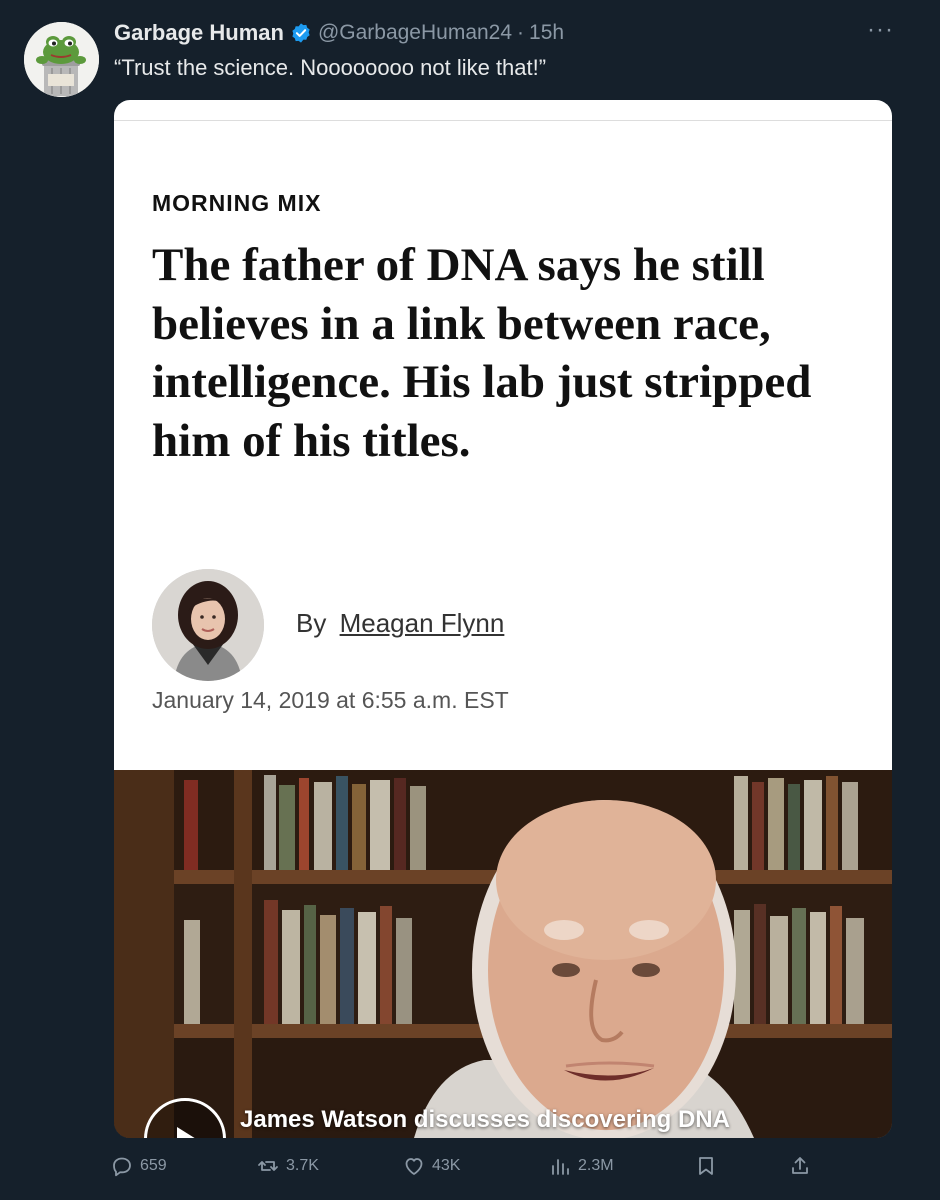 The image size is (940, 1200). What do you see at coordinates (422, 623) in the screenshot?
I see `author-link: Meagan Flynn` at bounding box center [422, 623].